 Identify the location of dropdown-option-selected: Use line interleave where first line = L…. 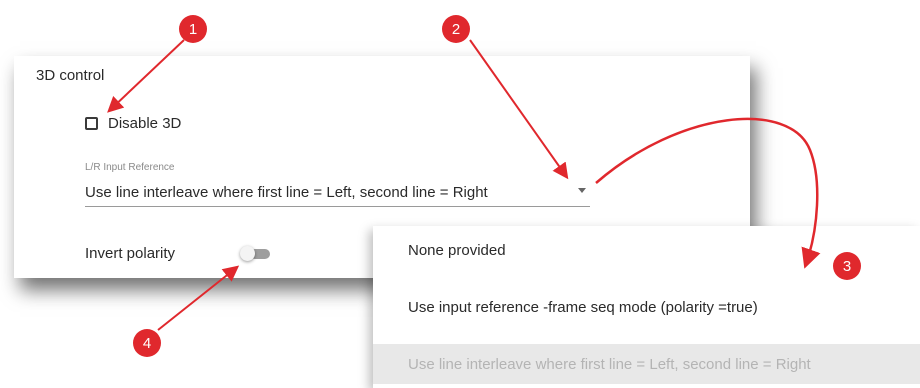
(646, 364).